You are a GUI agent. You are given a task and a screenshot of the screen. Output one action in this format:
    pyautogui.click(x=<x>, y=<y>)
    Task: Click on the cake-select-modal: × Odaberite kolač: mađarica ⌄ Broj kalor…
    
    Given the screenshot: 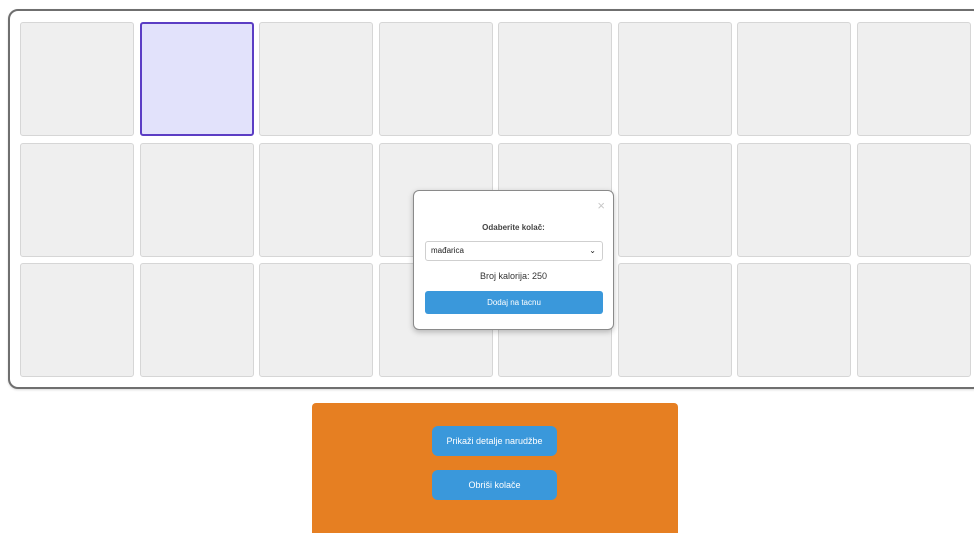 What is the action you would take?
    pyautogui.click(x=513, y=260)
    